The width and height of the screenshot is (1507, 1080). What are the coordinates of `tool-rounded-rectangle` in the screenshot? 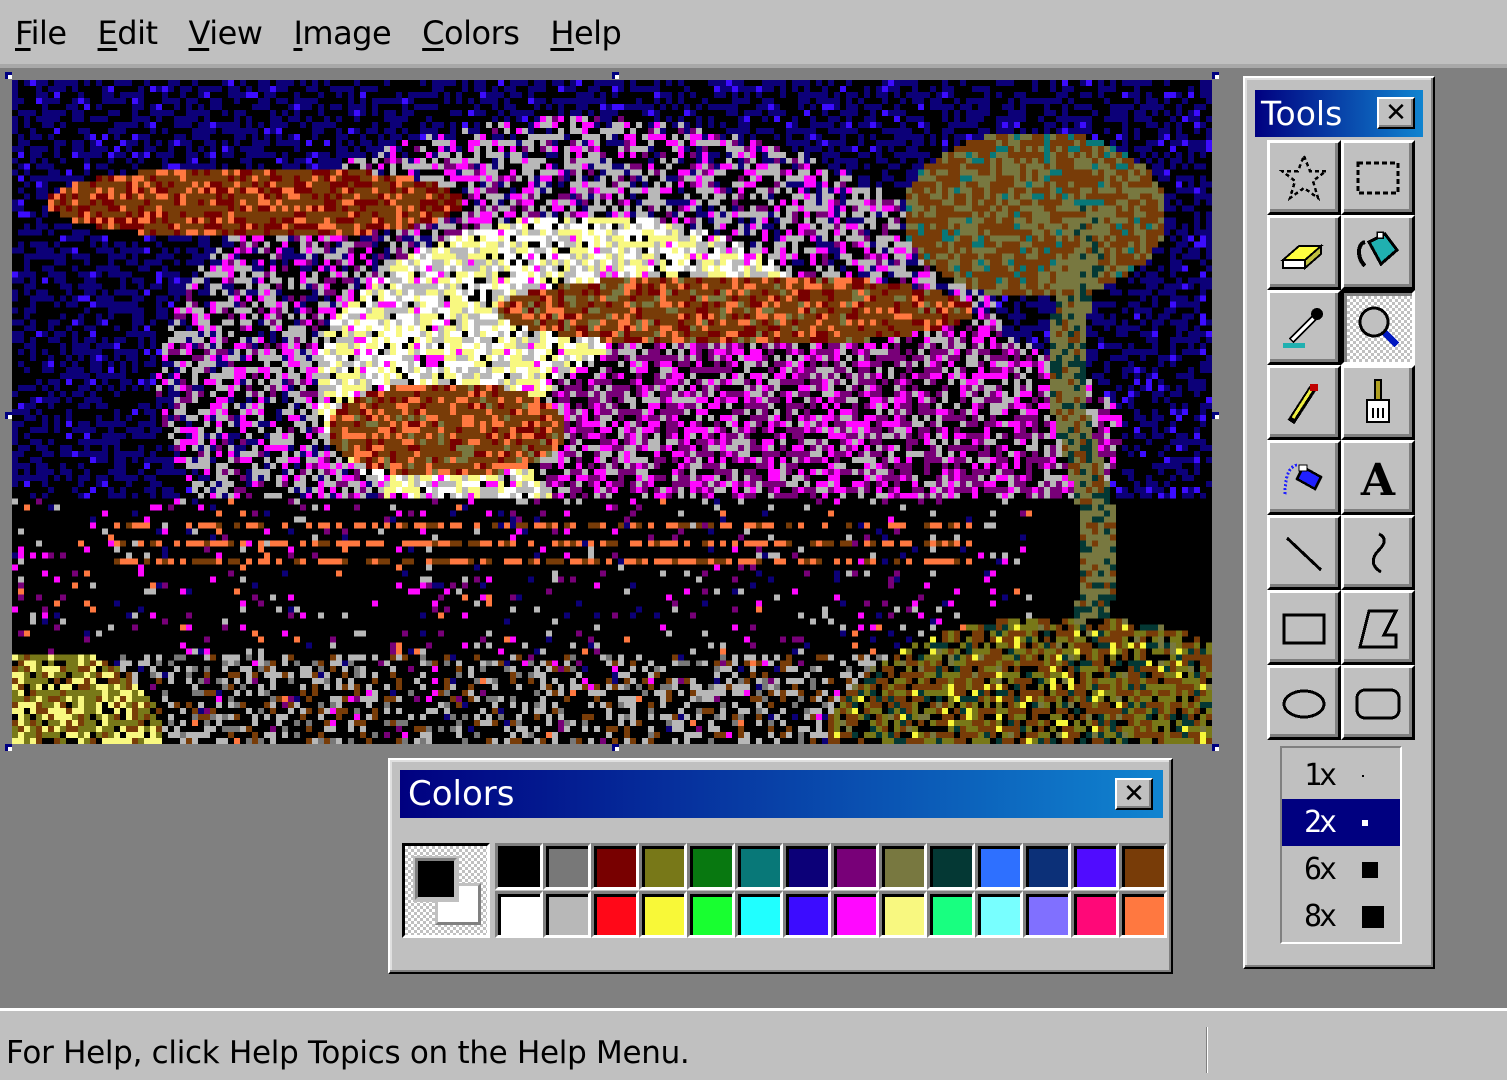 It's located at (1378, 702).